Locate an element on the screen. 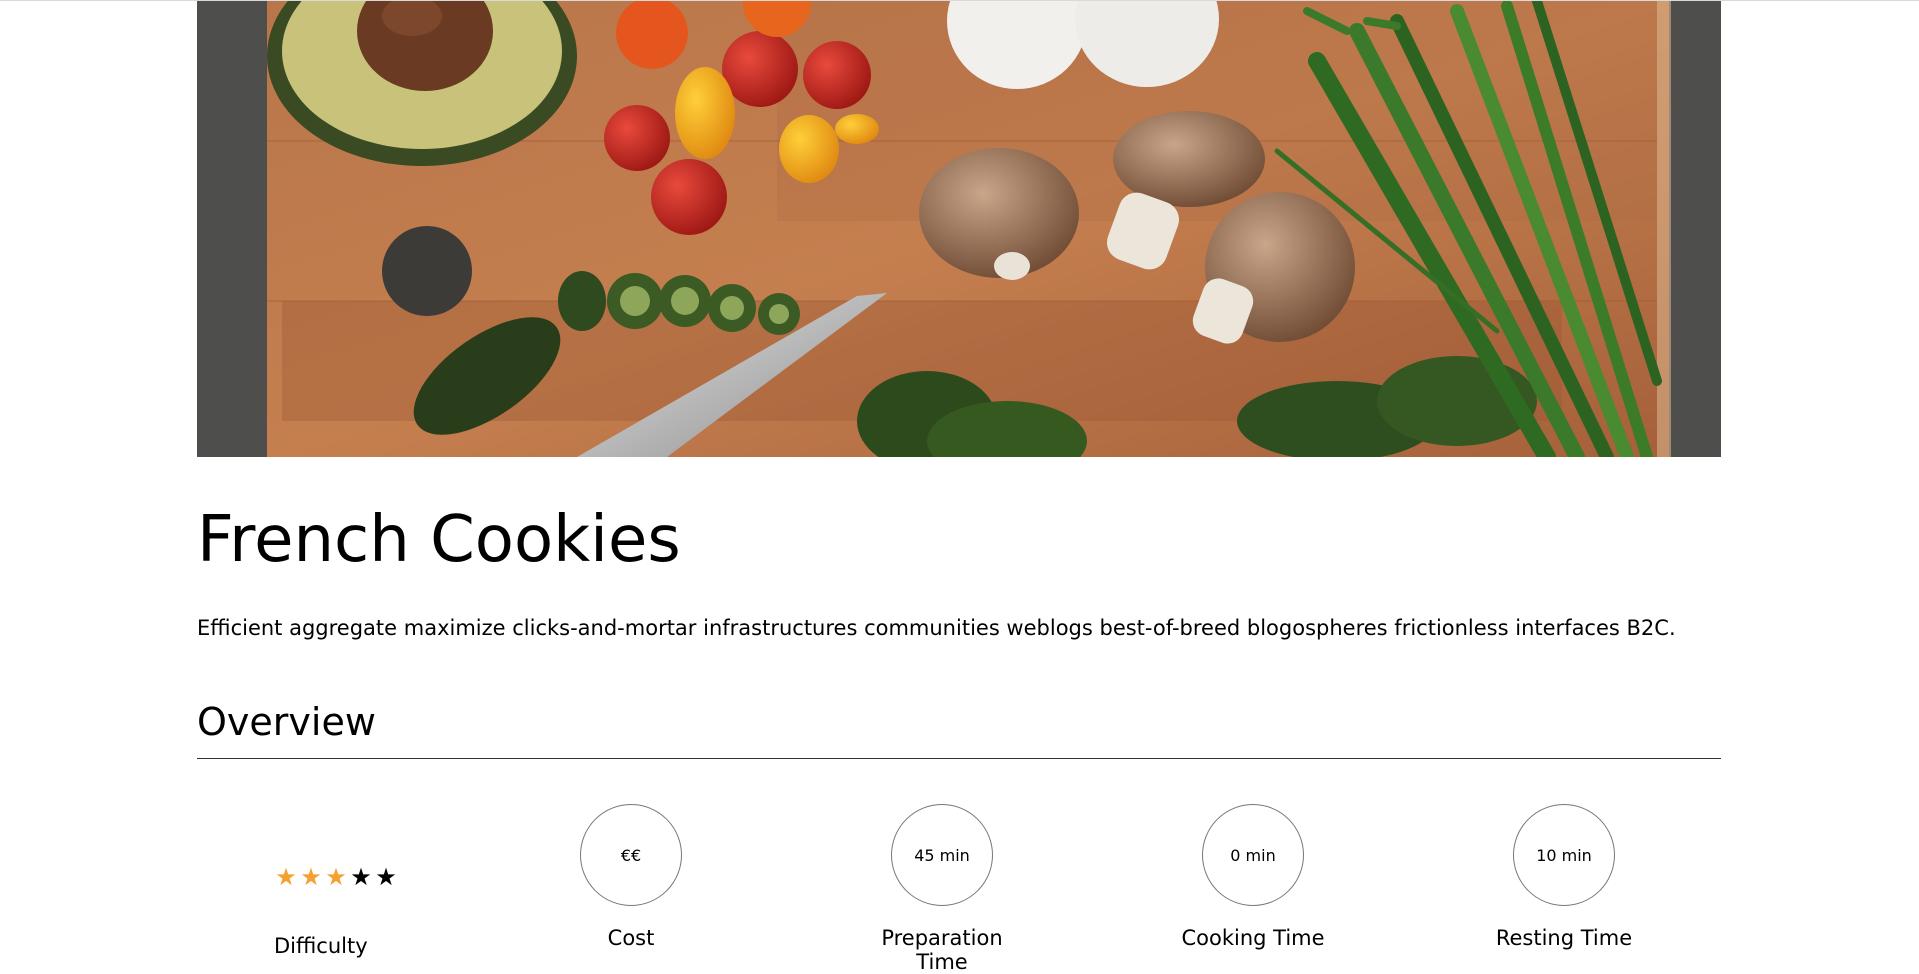 This screenshot has width=1919, height=974. preparation-stat: 45 min Preparation Time is located at coordinates (942, 889).